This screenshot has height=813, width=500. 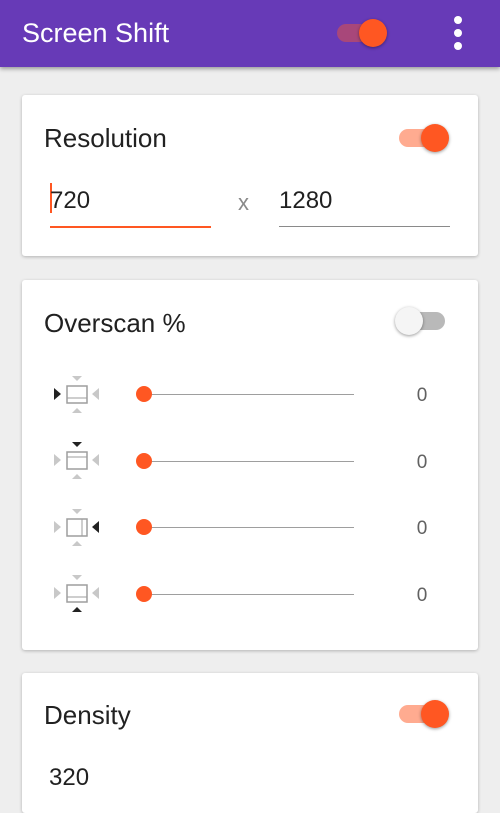 I want to click on density-value-input: 320, so click(x=69, y=778).